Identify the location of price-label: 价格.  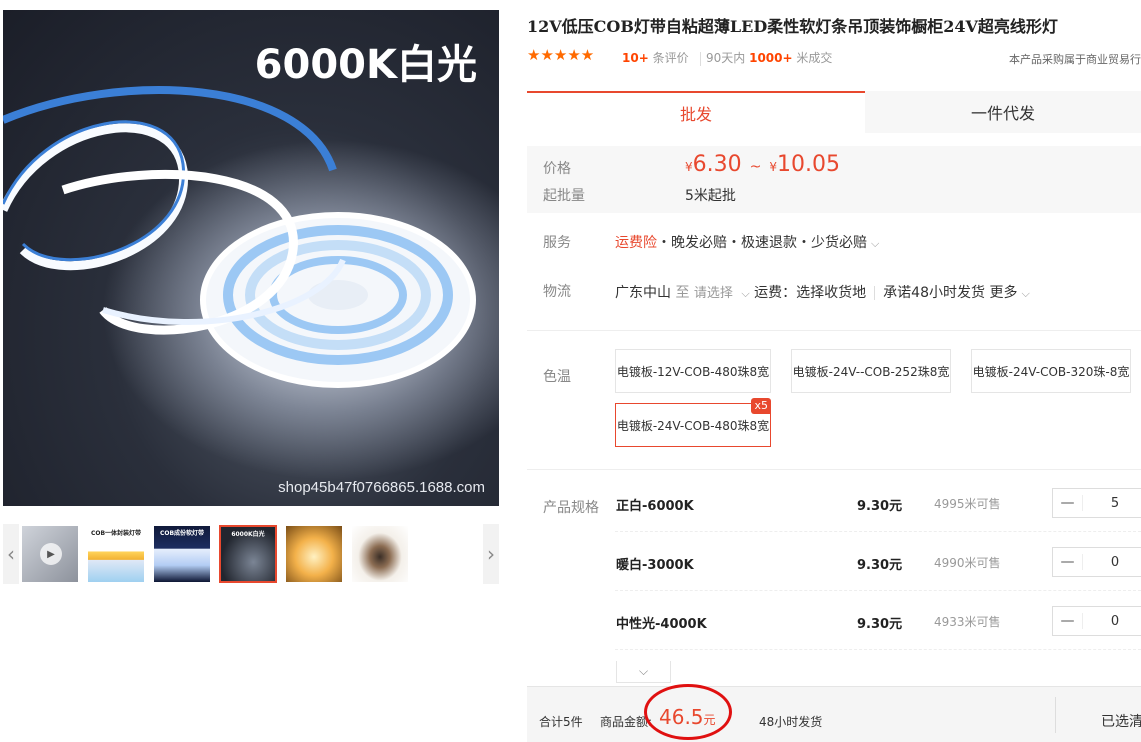
(557, 169).